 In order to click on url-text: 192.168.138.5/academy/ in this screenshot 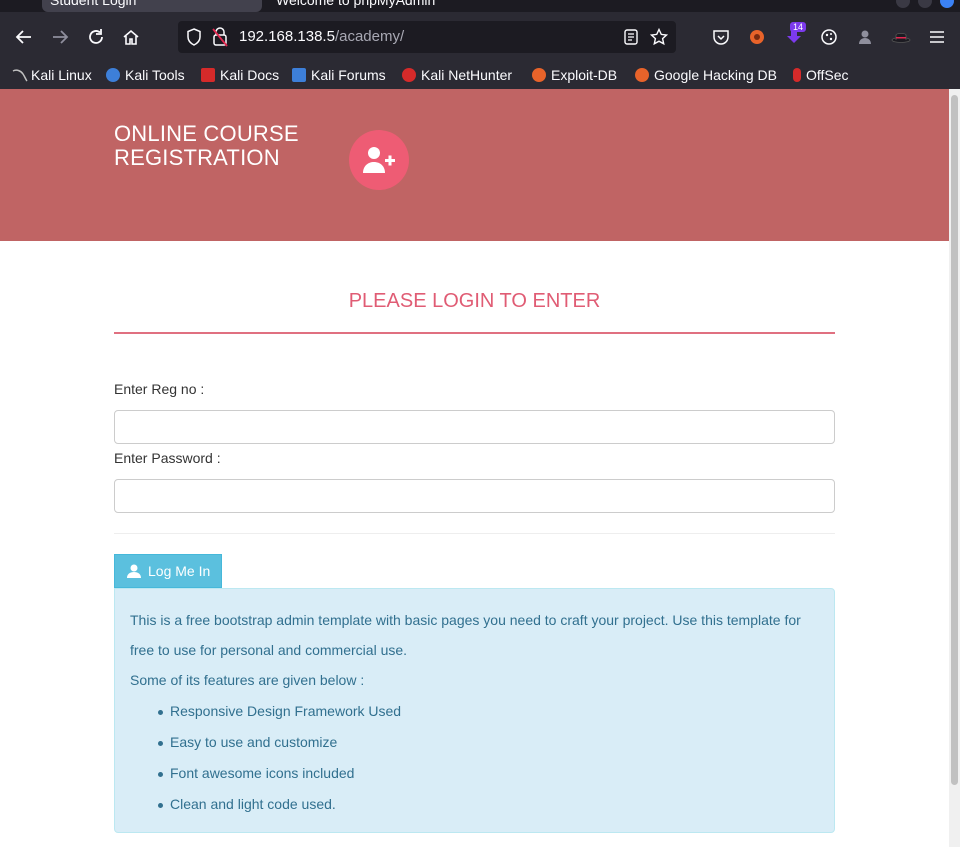, I will do `click(321, 36)`.